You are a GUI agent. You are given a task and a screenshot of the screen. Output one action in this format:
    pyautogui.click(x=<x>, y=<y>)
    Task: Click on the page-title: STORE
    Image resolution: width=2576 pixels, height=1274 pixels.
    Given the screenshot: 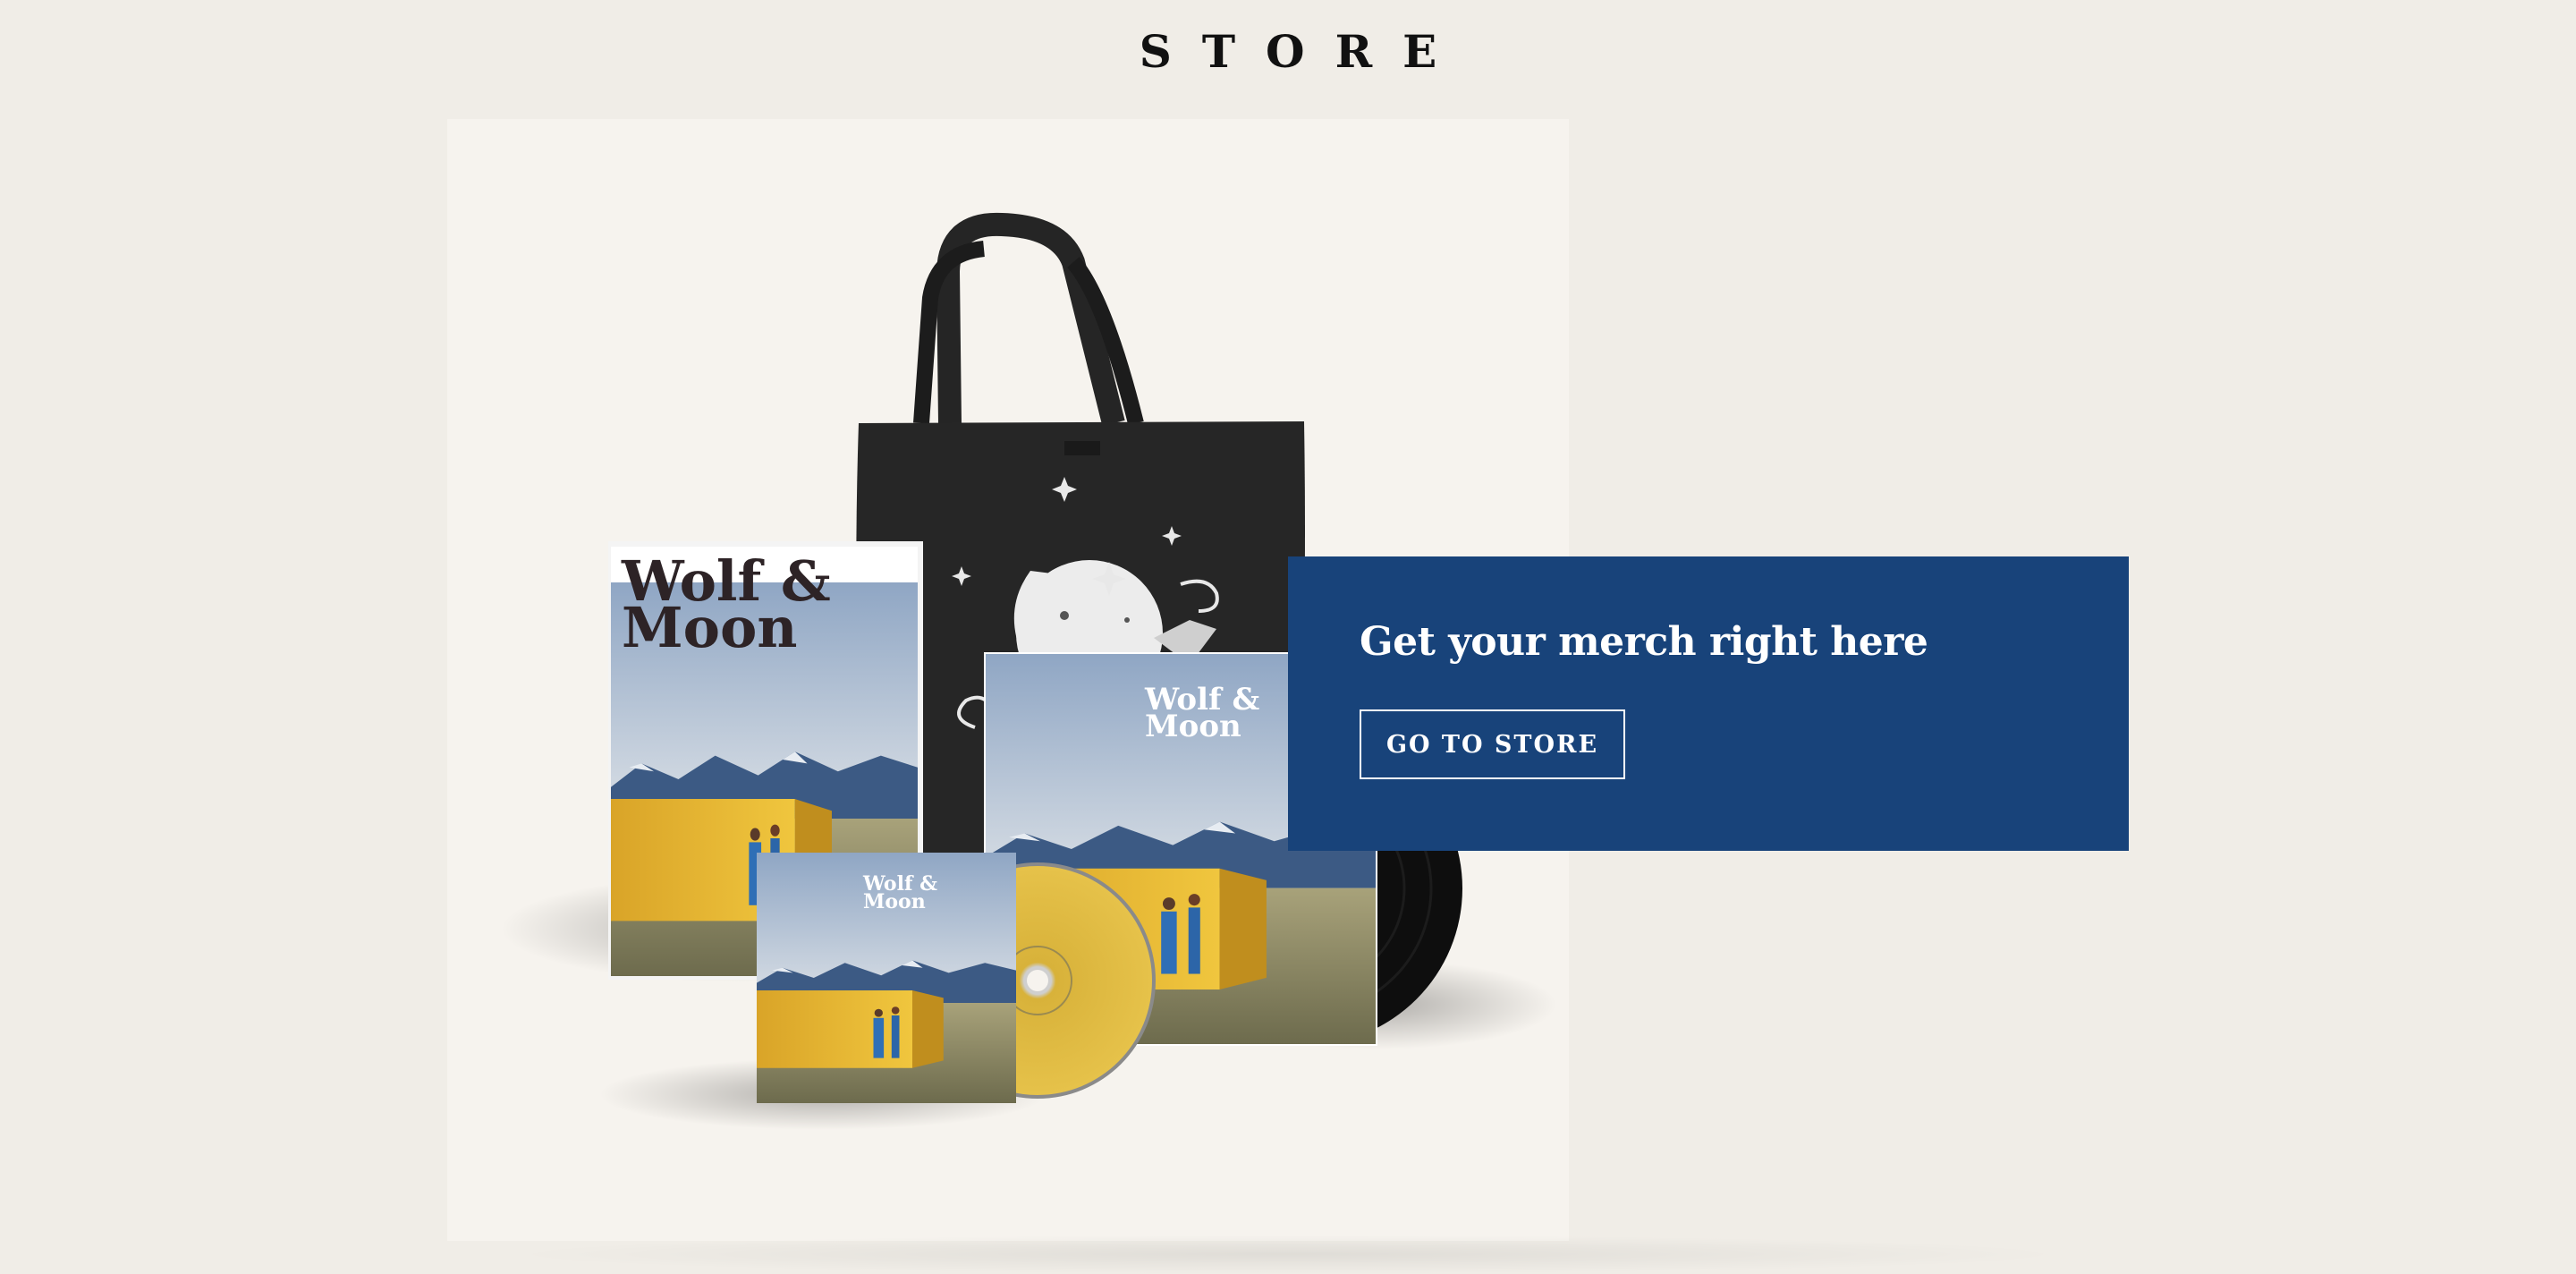 What is the action you would take?
    pyautogui.click(x=1303, y=51)
    